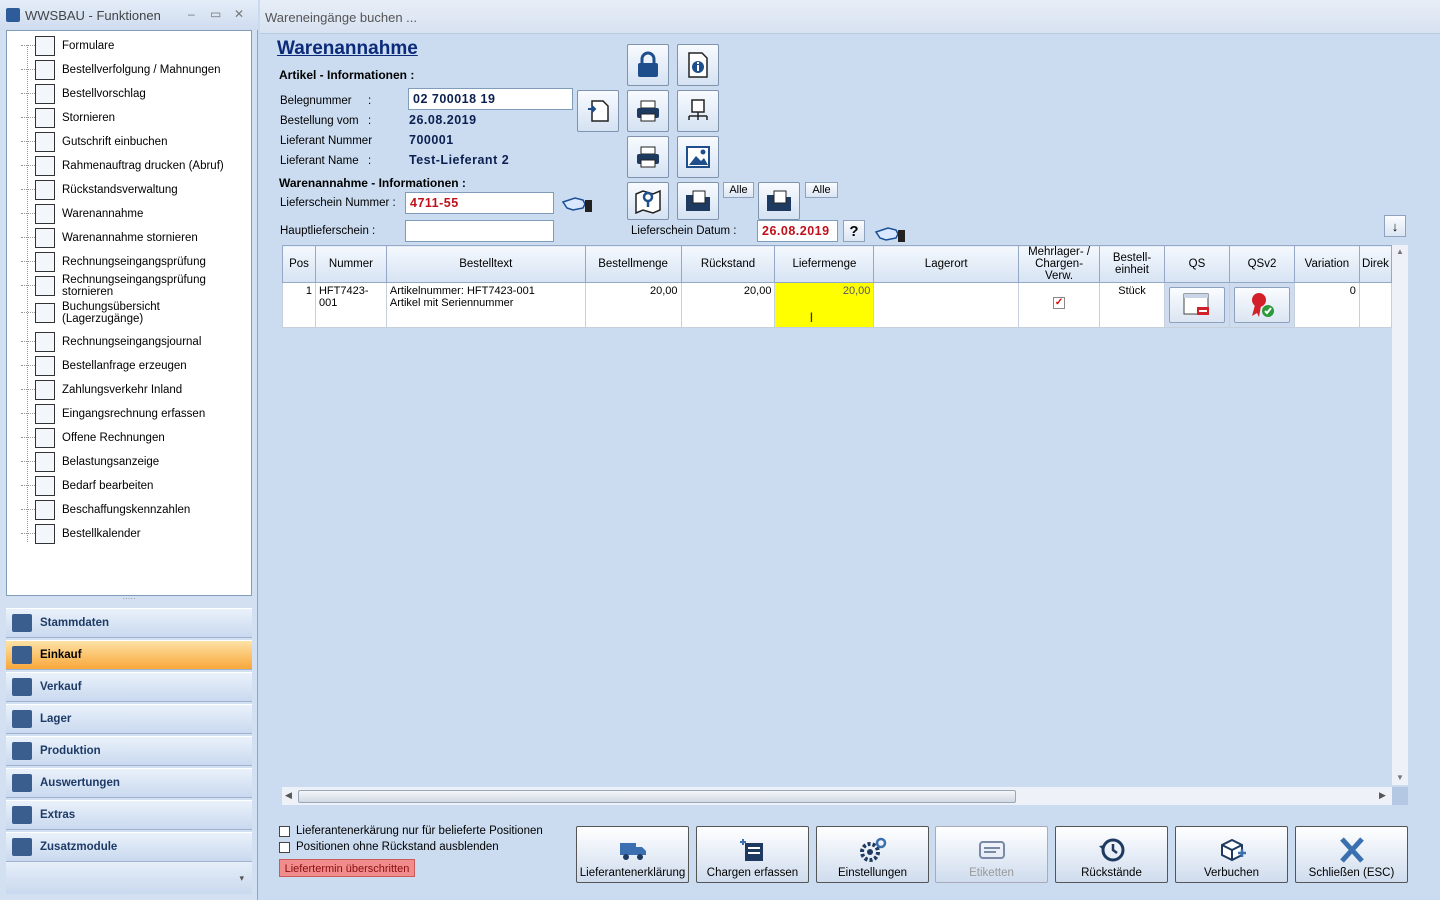 The width and height of the screenshot is (1440, 900). I want to click on sort-down-button: ↓, so click(1395, 226).